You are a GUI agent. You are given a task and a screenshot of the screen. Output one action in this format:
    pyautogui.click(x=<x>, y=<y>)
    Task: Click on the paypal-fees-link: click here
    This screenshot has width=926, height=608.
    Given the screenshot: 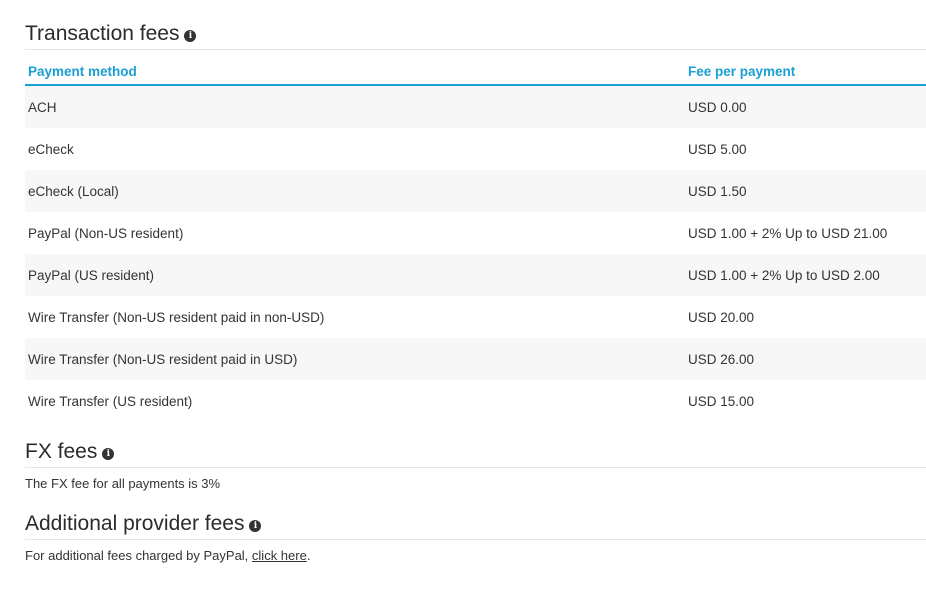 What is the action you would take?
    pyautogui.click(x=279, y=555)
    